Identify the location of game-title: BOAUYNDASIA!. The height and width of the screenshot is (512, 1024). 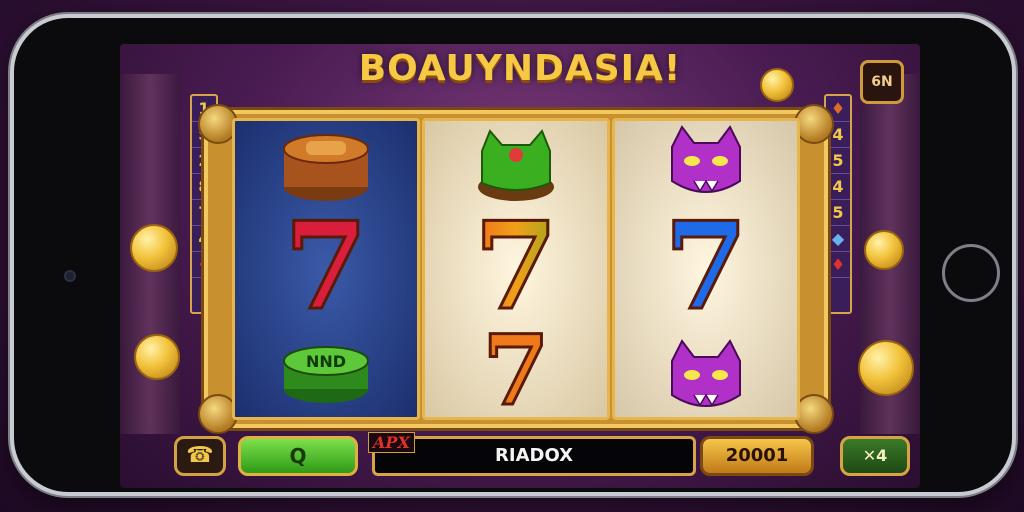
(520, 68).